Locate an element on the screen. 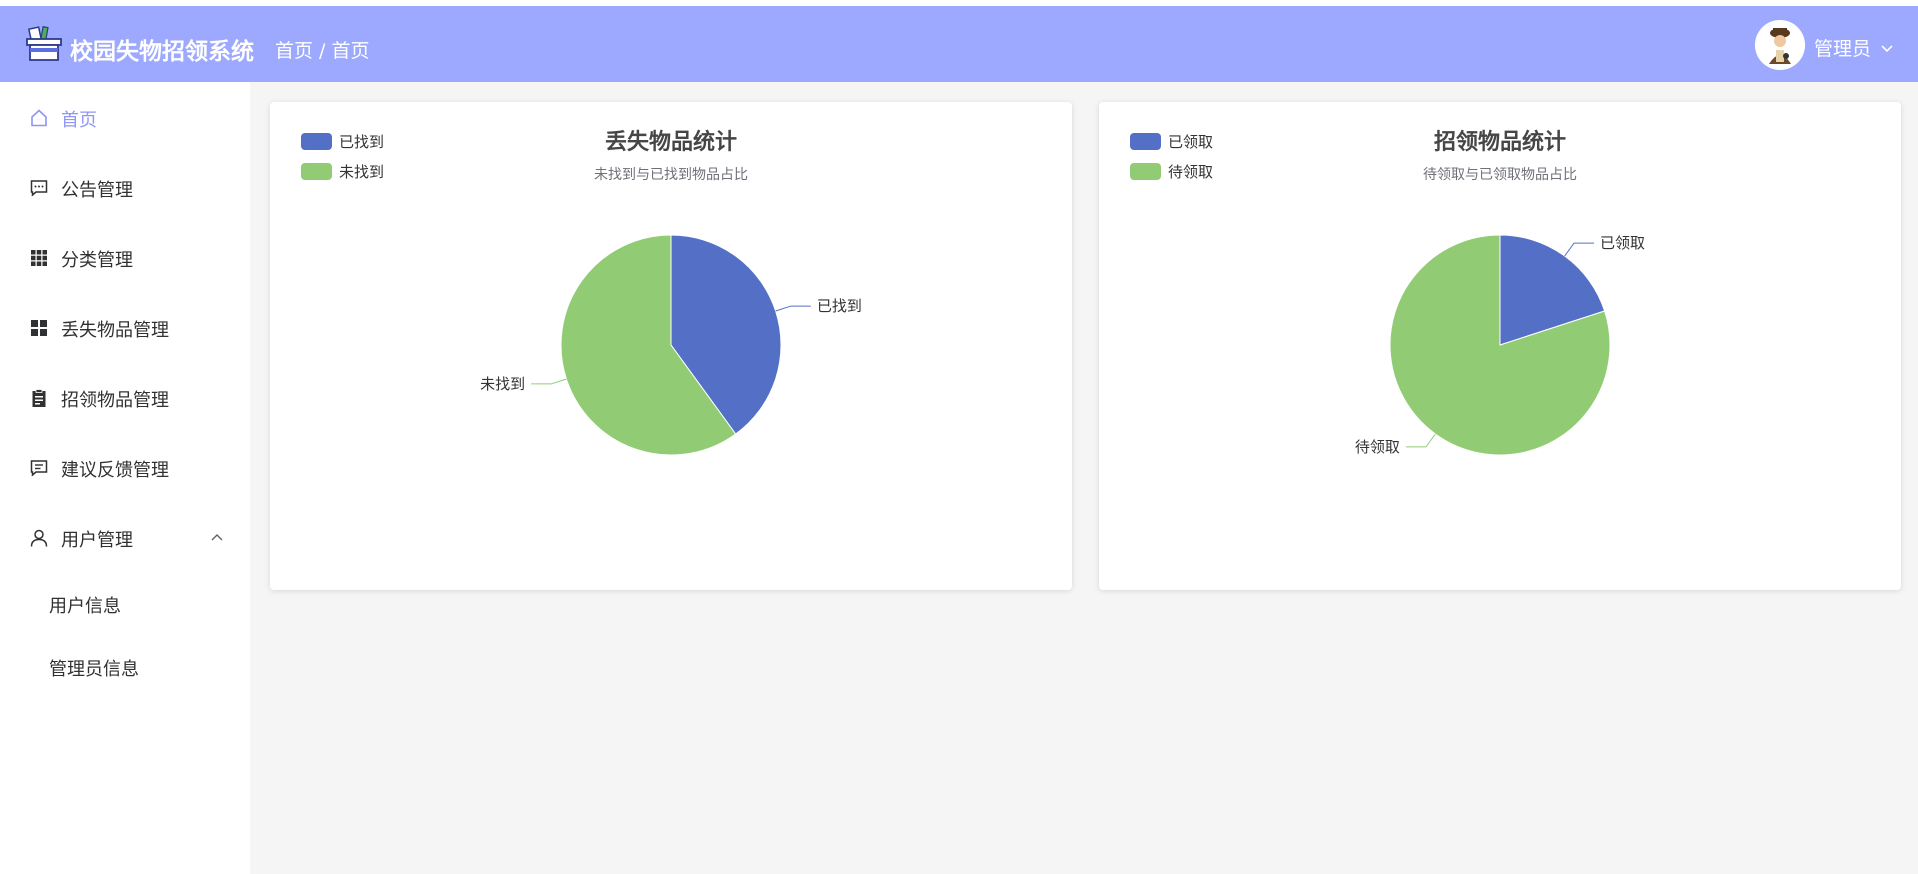  avatar is located at coordinates (1780, 45).